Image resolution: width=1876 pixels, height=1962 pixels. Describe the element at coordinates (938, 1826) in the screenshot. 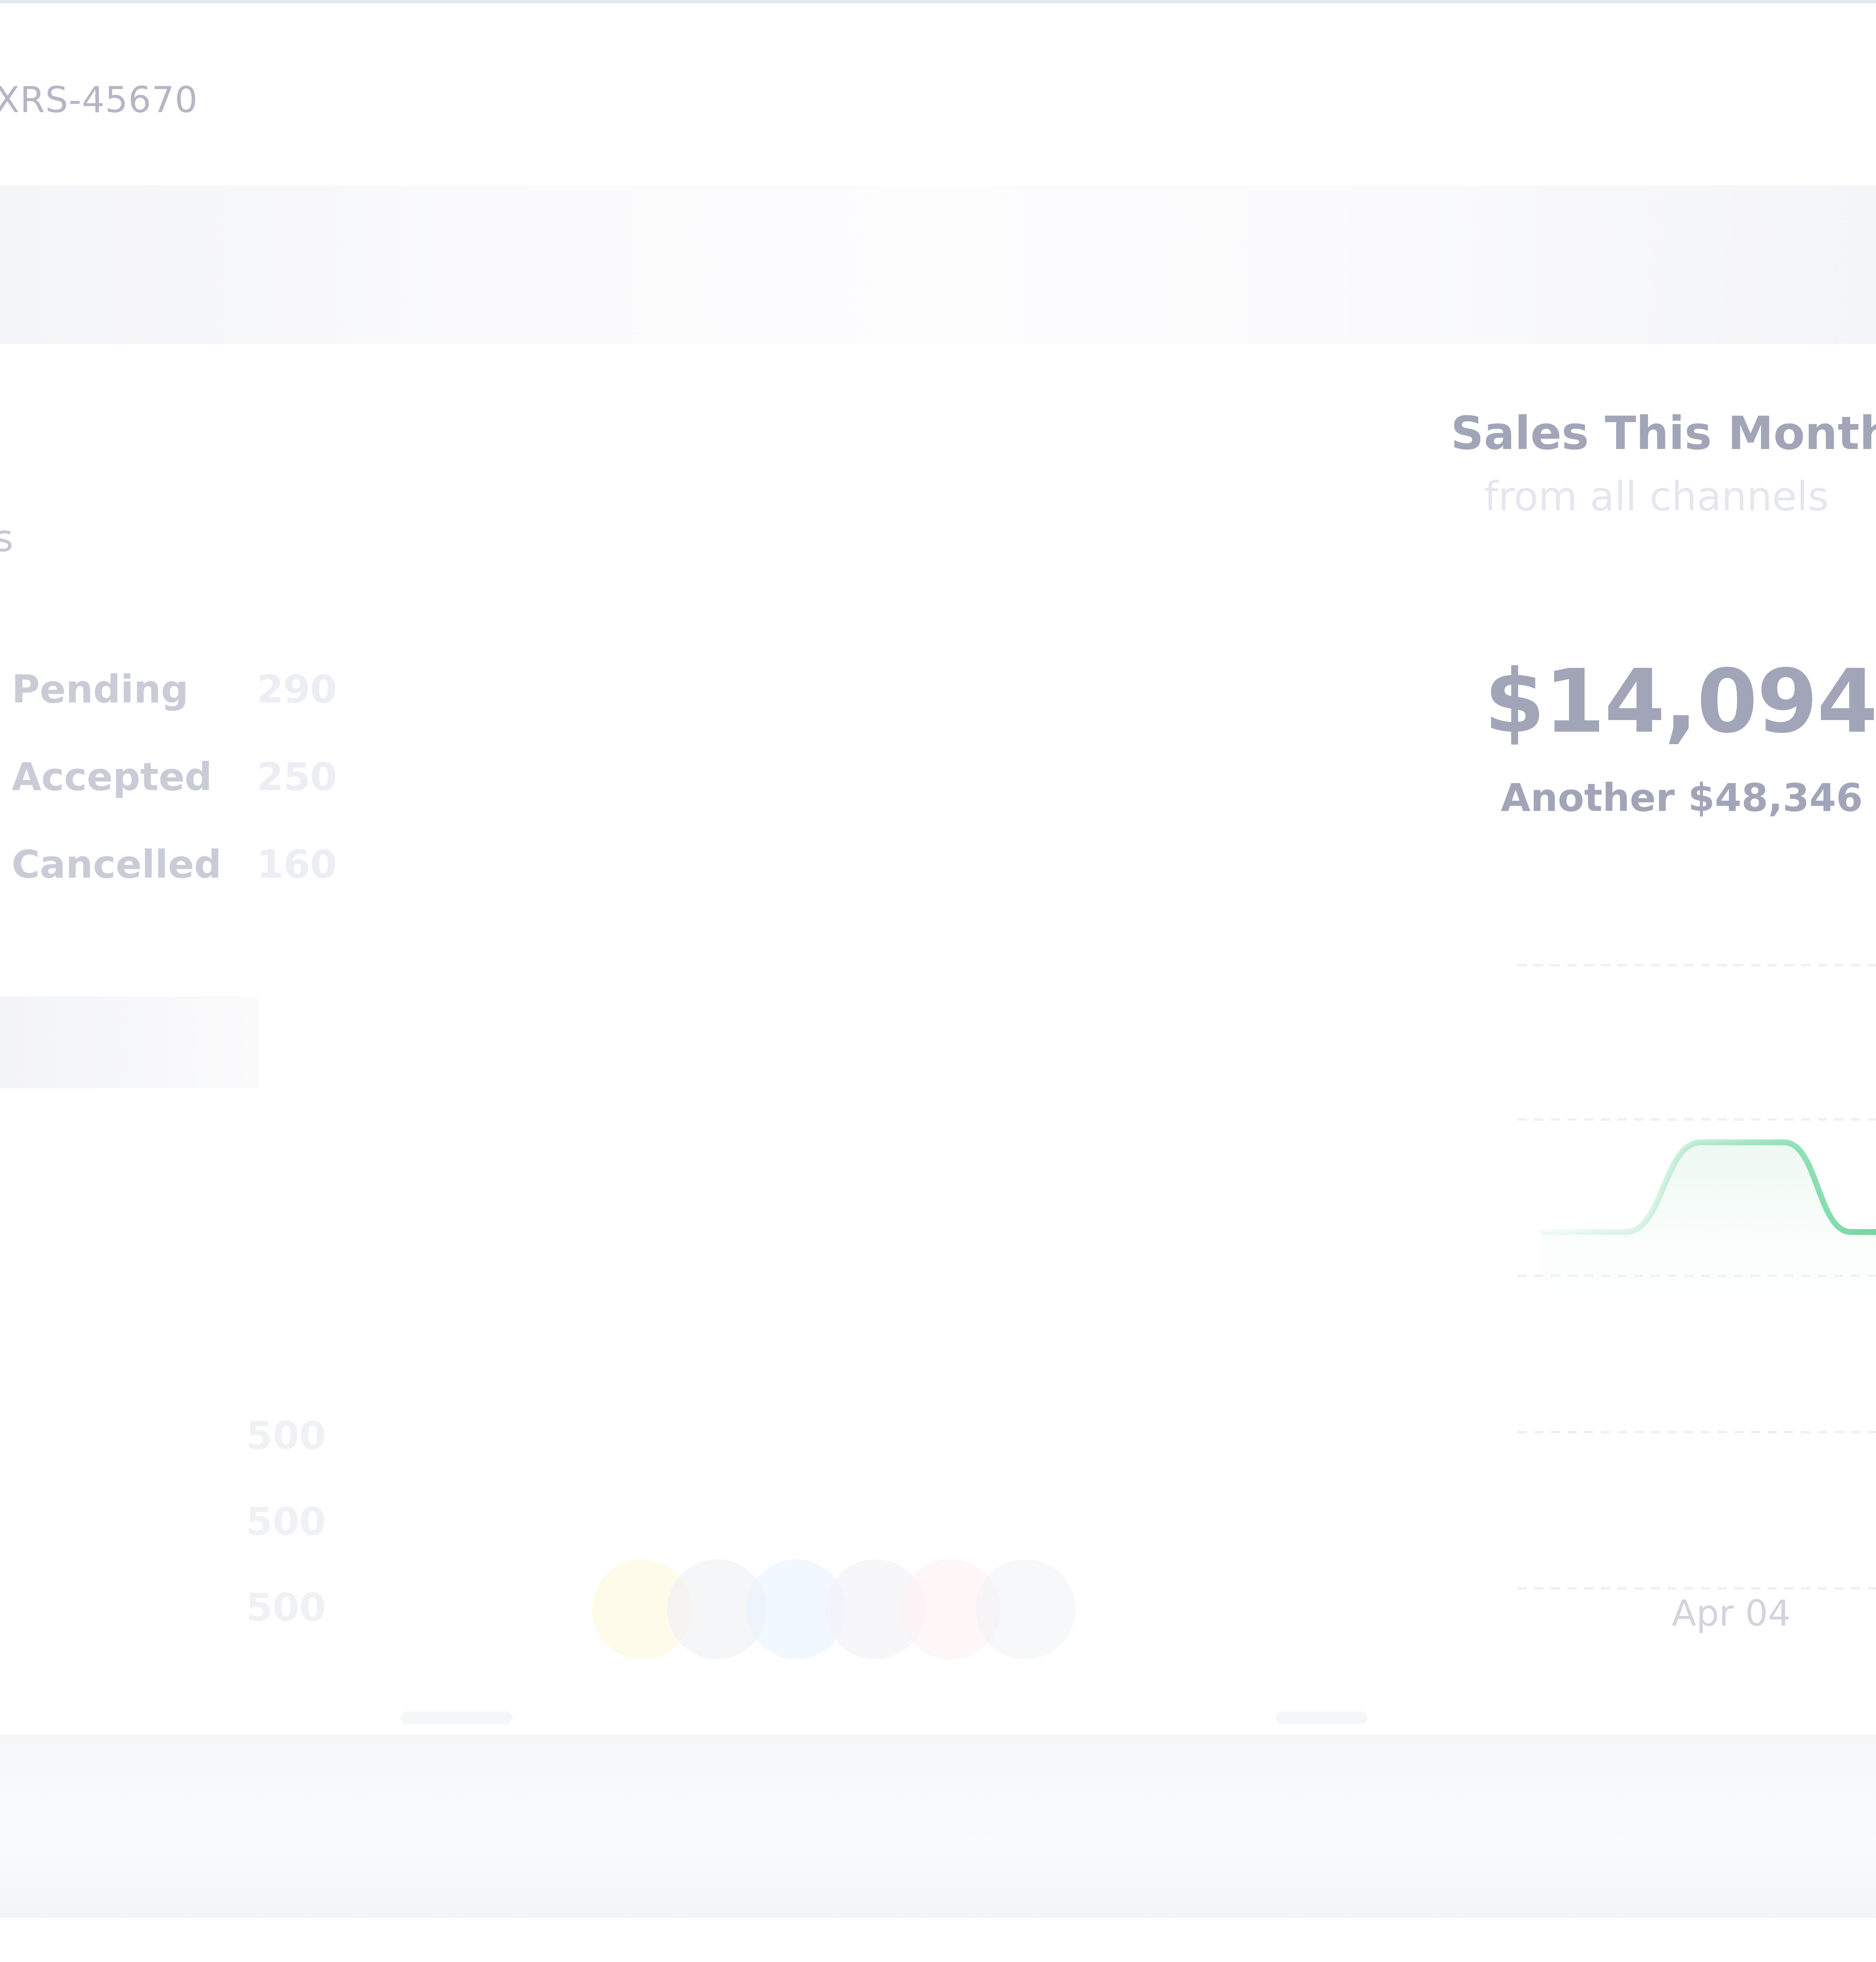

I see `footer-band` at that location.